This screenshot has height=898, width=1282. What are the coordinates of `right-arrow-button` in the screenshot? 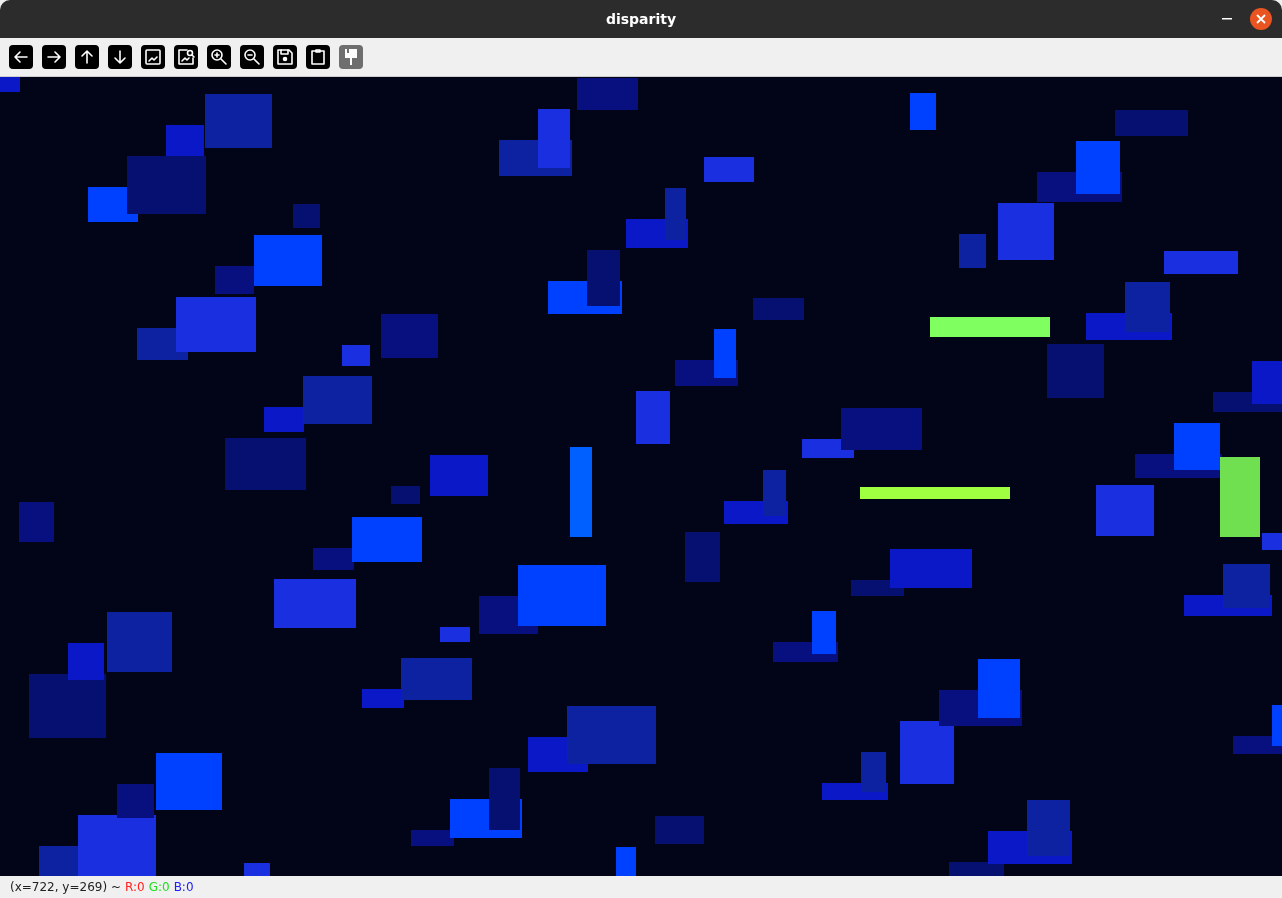 It's located at (54, 57).